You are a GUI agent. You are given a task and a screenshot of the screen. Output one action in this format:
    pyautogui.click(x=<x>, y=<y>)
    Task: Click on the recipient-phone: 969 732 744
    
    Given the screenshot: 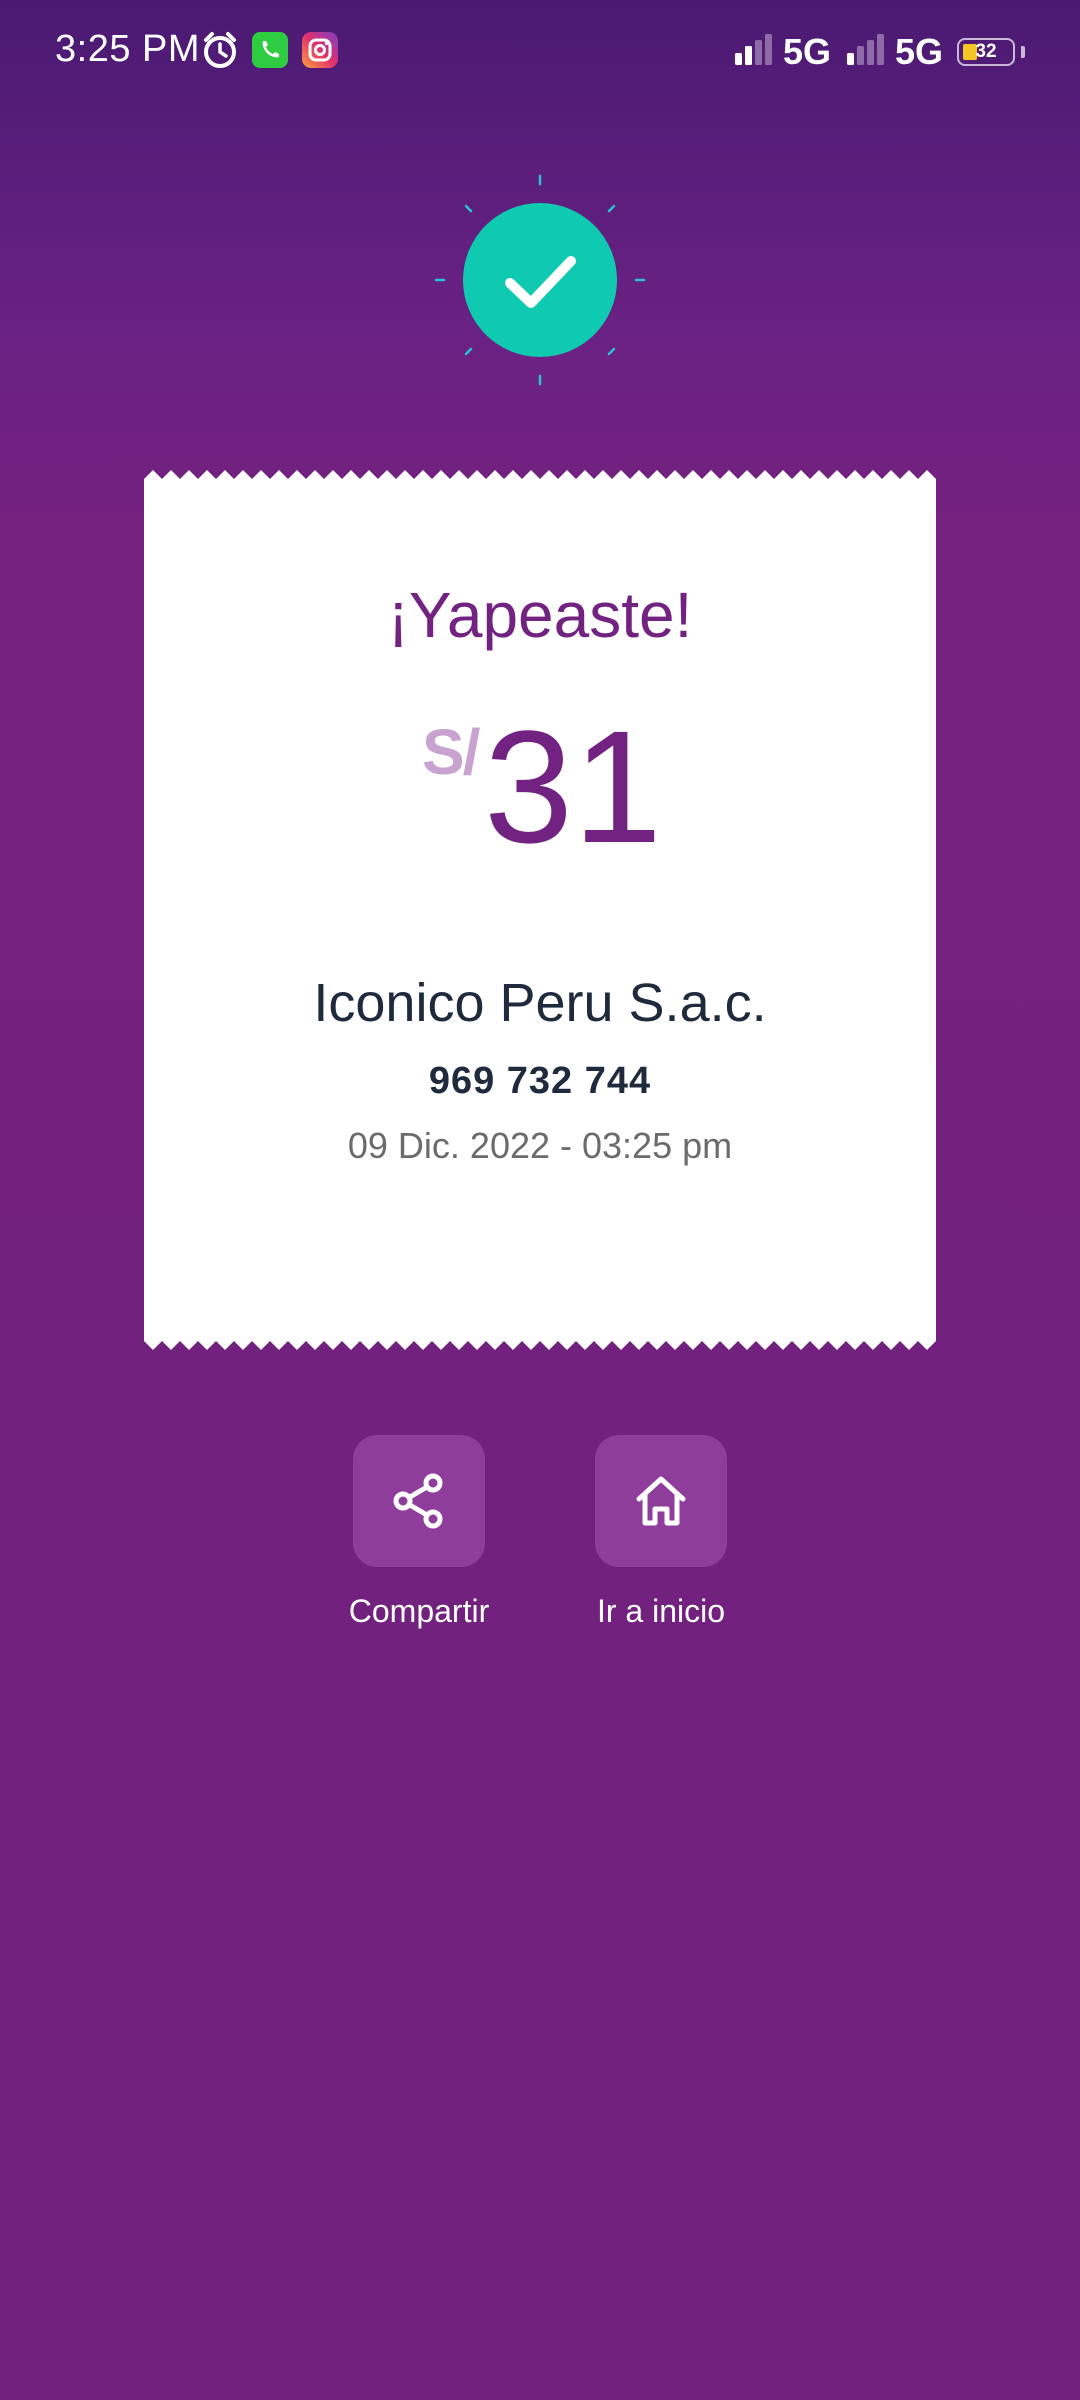 What is the action you would take?
    pyautogui.click(x=540, y=1081)
    